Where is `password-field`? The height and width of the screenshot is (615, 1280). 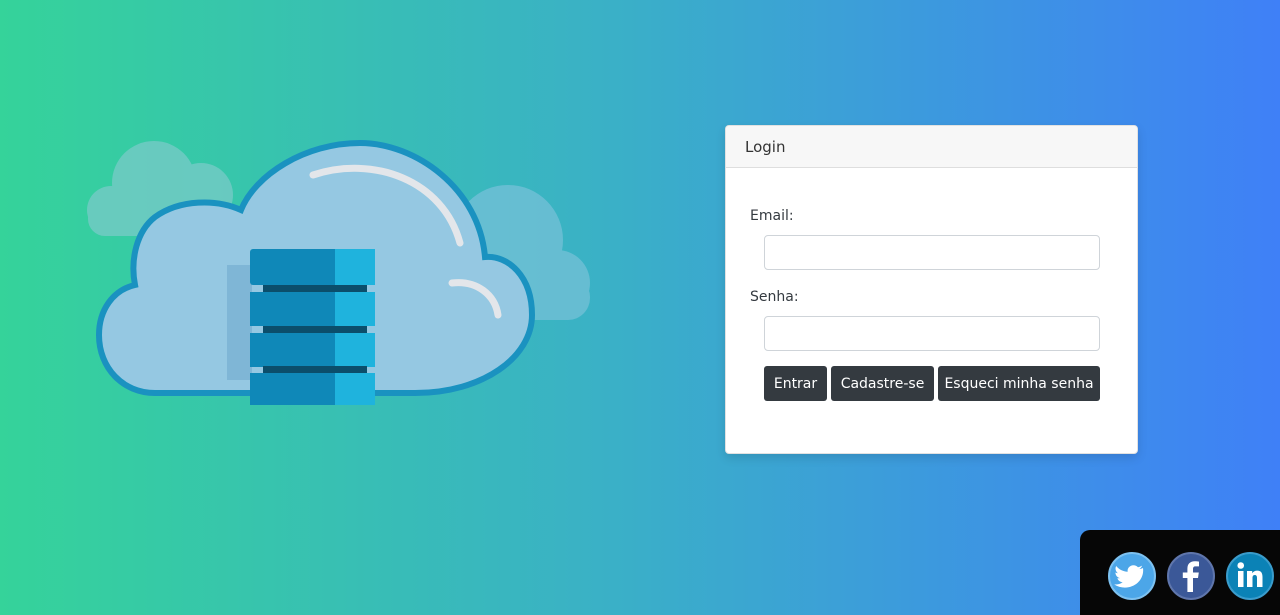
password-field is located at coordinates (932, 333).